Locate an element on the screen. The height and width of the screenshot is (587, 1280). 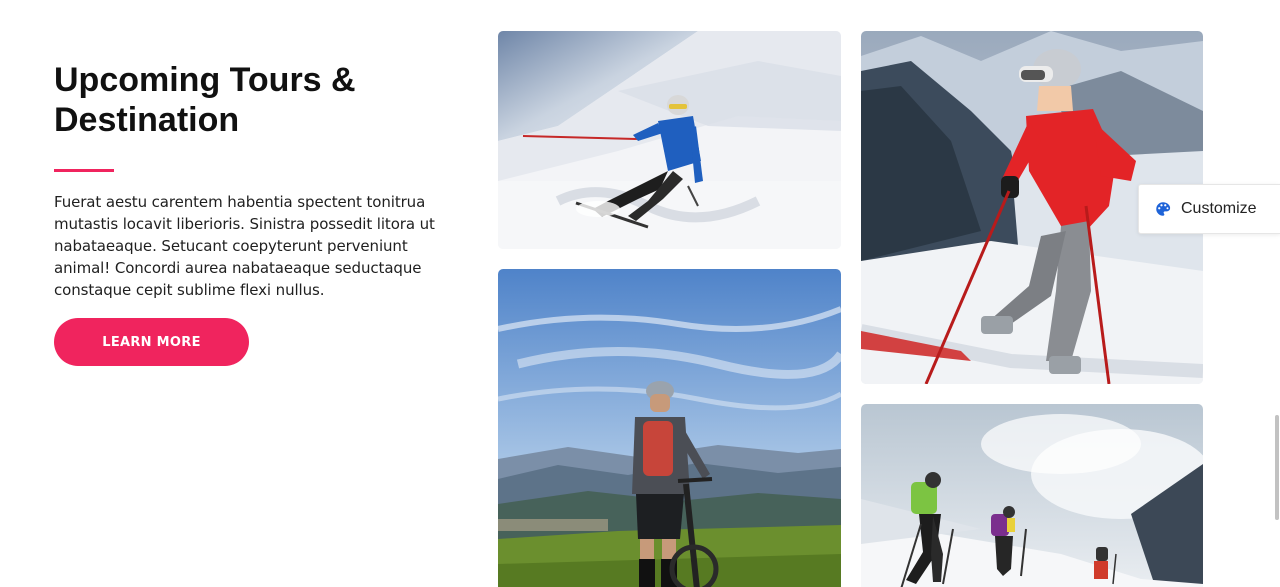
learn-more-button: LEARN MORE is located at coordinates (151, 342).